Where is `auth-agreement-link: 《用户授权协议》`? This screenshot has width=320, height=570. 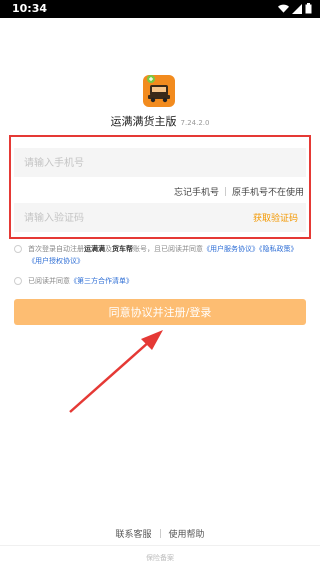 auth-agreement-link: 《用户授权协议》 is located at coordinates (56, 261).